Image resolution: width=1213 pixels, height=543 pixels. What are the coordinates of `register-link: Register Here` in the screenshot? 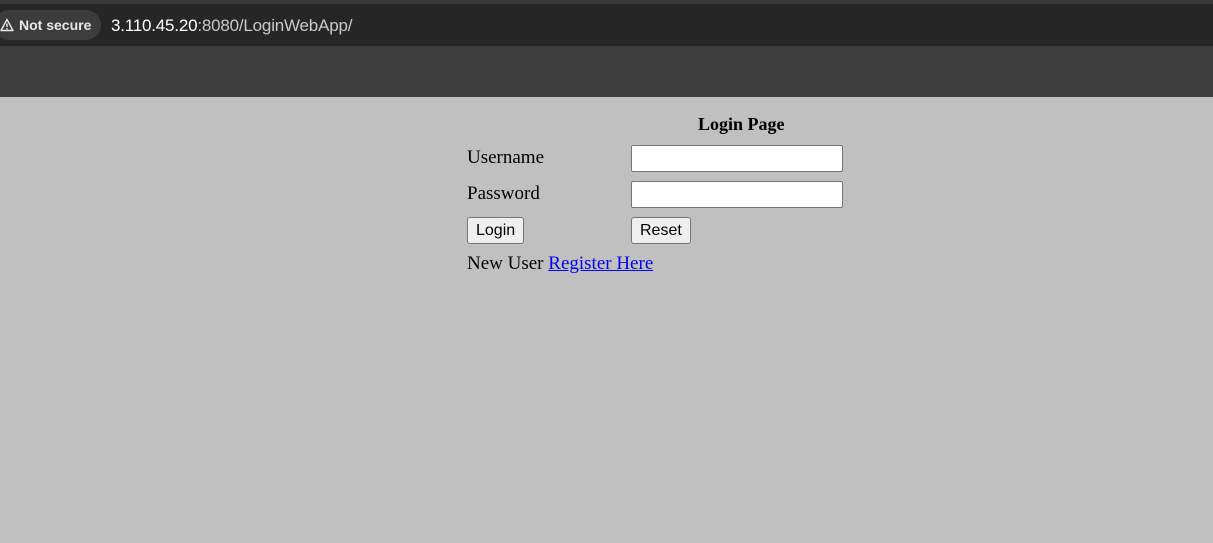 It's located at (600, 263).